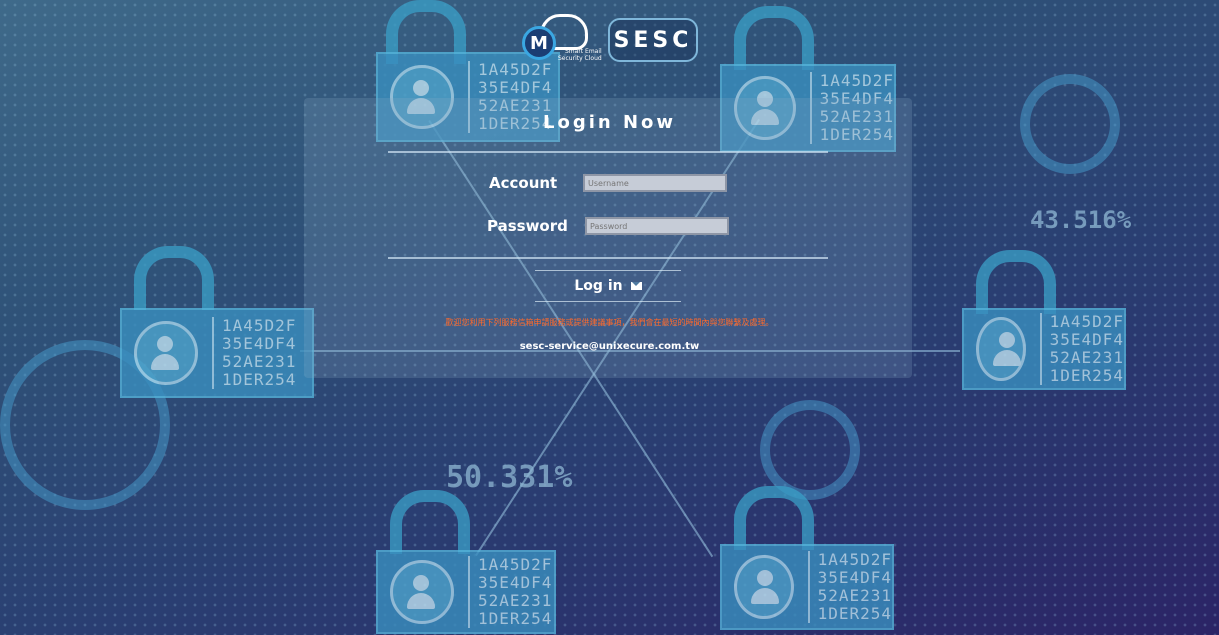 Image resolution: width=1219 pixels, height=635 pixels. Describe the element at coordinates (539, 43) in the screenshot. I see `logo-letter: M` at that location.